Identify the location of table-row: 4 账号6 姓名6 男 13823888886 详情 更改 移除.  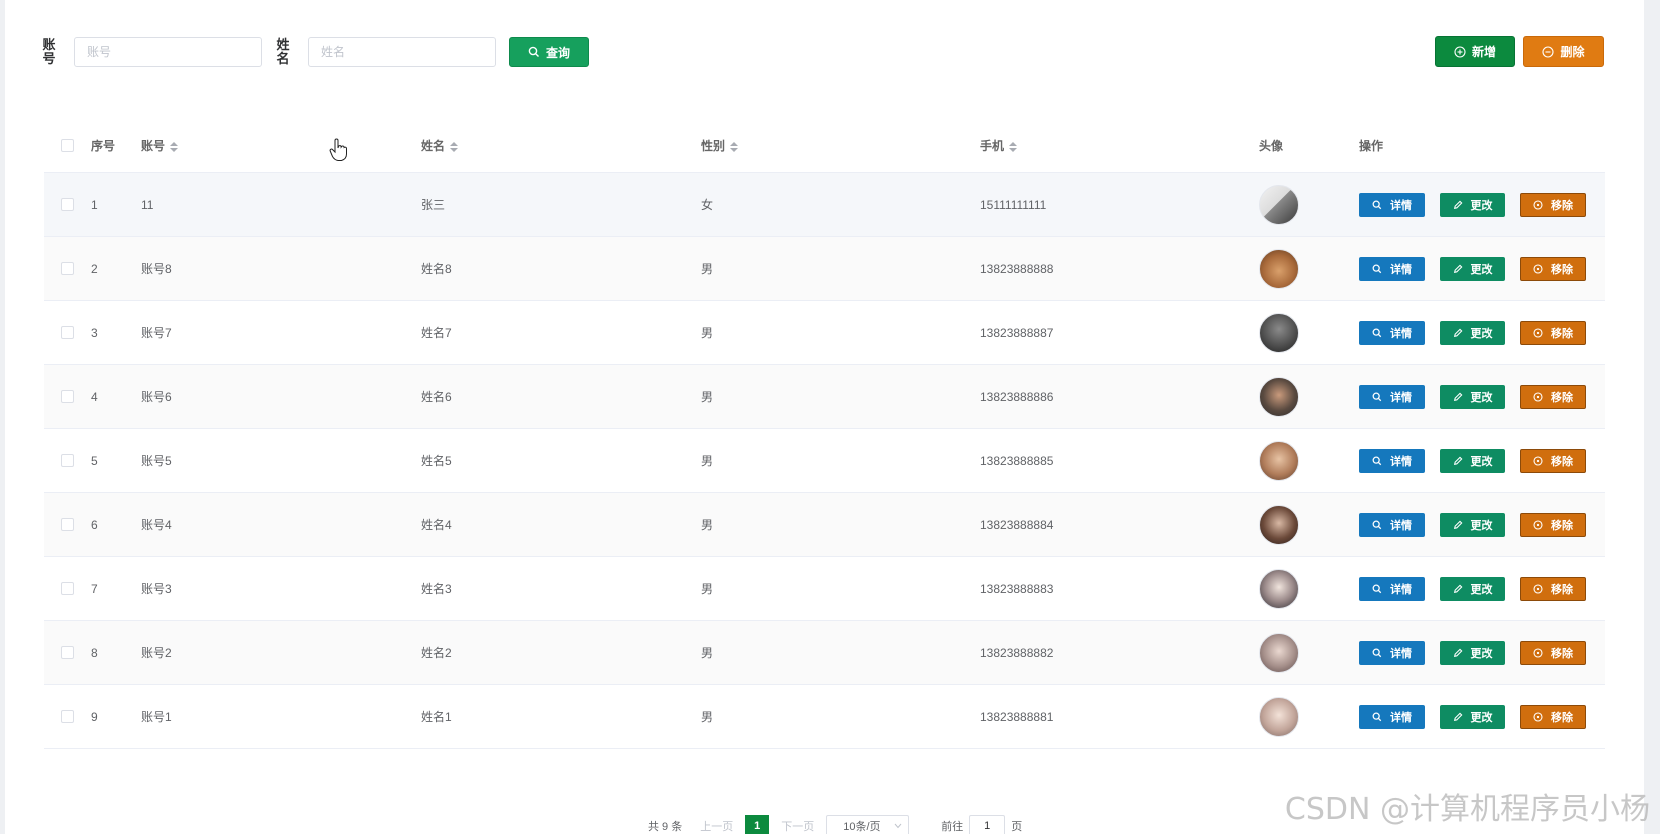
(824, 397).